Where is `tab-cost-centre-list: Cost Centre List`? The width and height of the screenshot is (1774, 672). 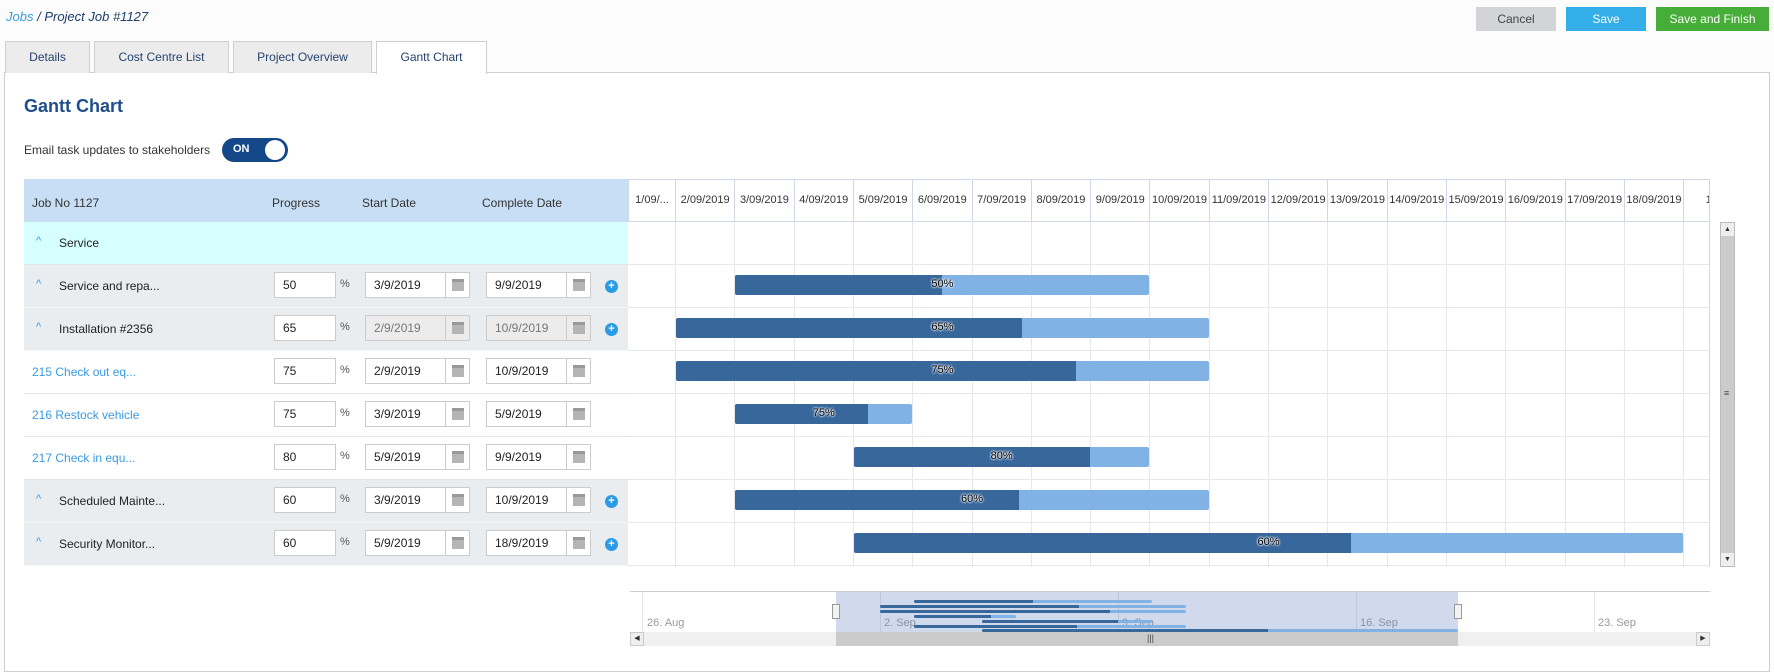
tab-cost-centre-list: Cost Centre List is located at coordinates (161, 57).